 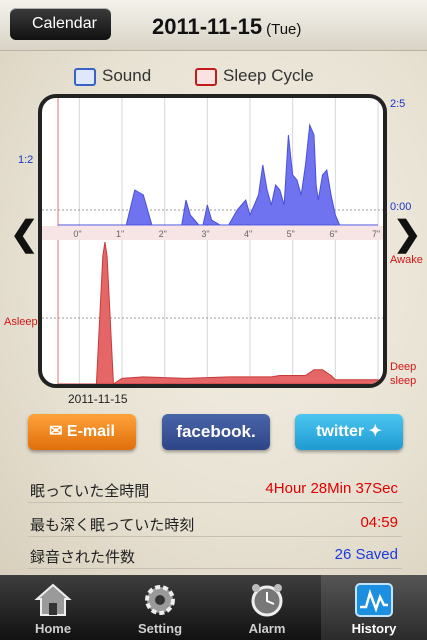 I want to click on sound-axis-top-label: 2:5, so click(x=398, y=104).